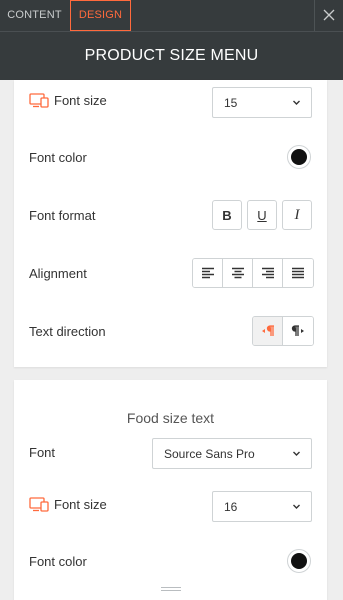 This screenshot has height=600, width=343. I want to click on bold-icon: B, so click(227, 215).